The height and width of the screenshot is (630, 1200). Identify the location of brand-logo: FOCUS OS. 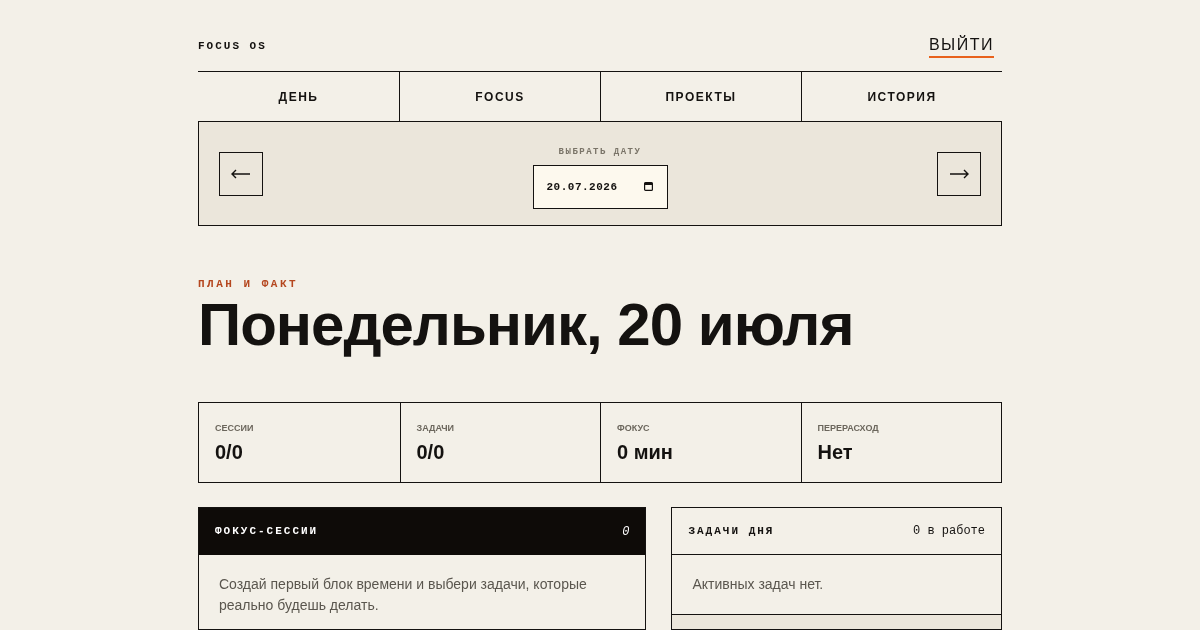
(232, 47).